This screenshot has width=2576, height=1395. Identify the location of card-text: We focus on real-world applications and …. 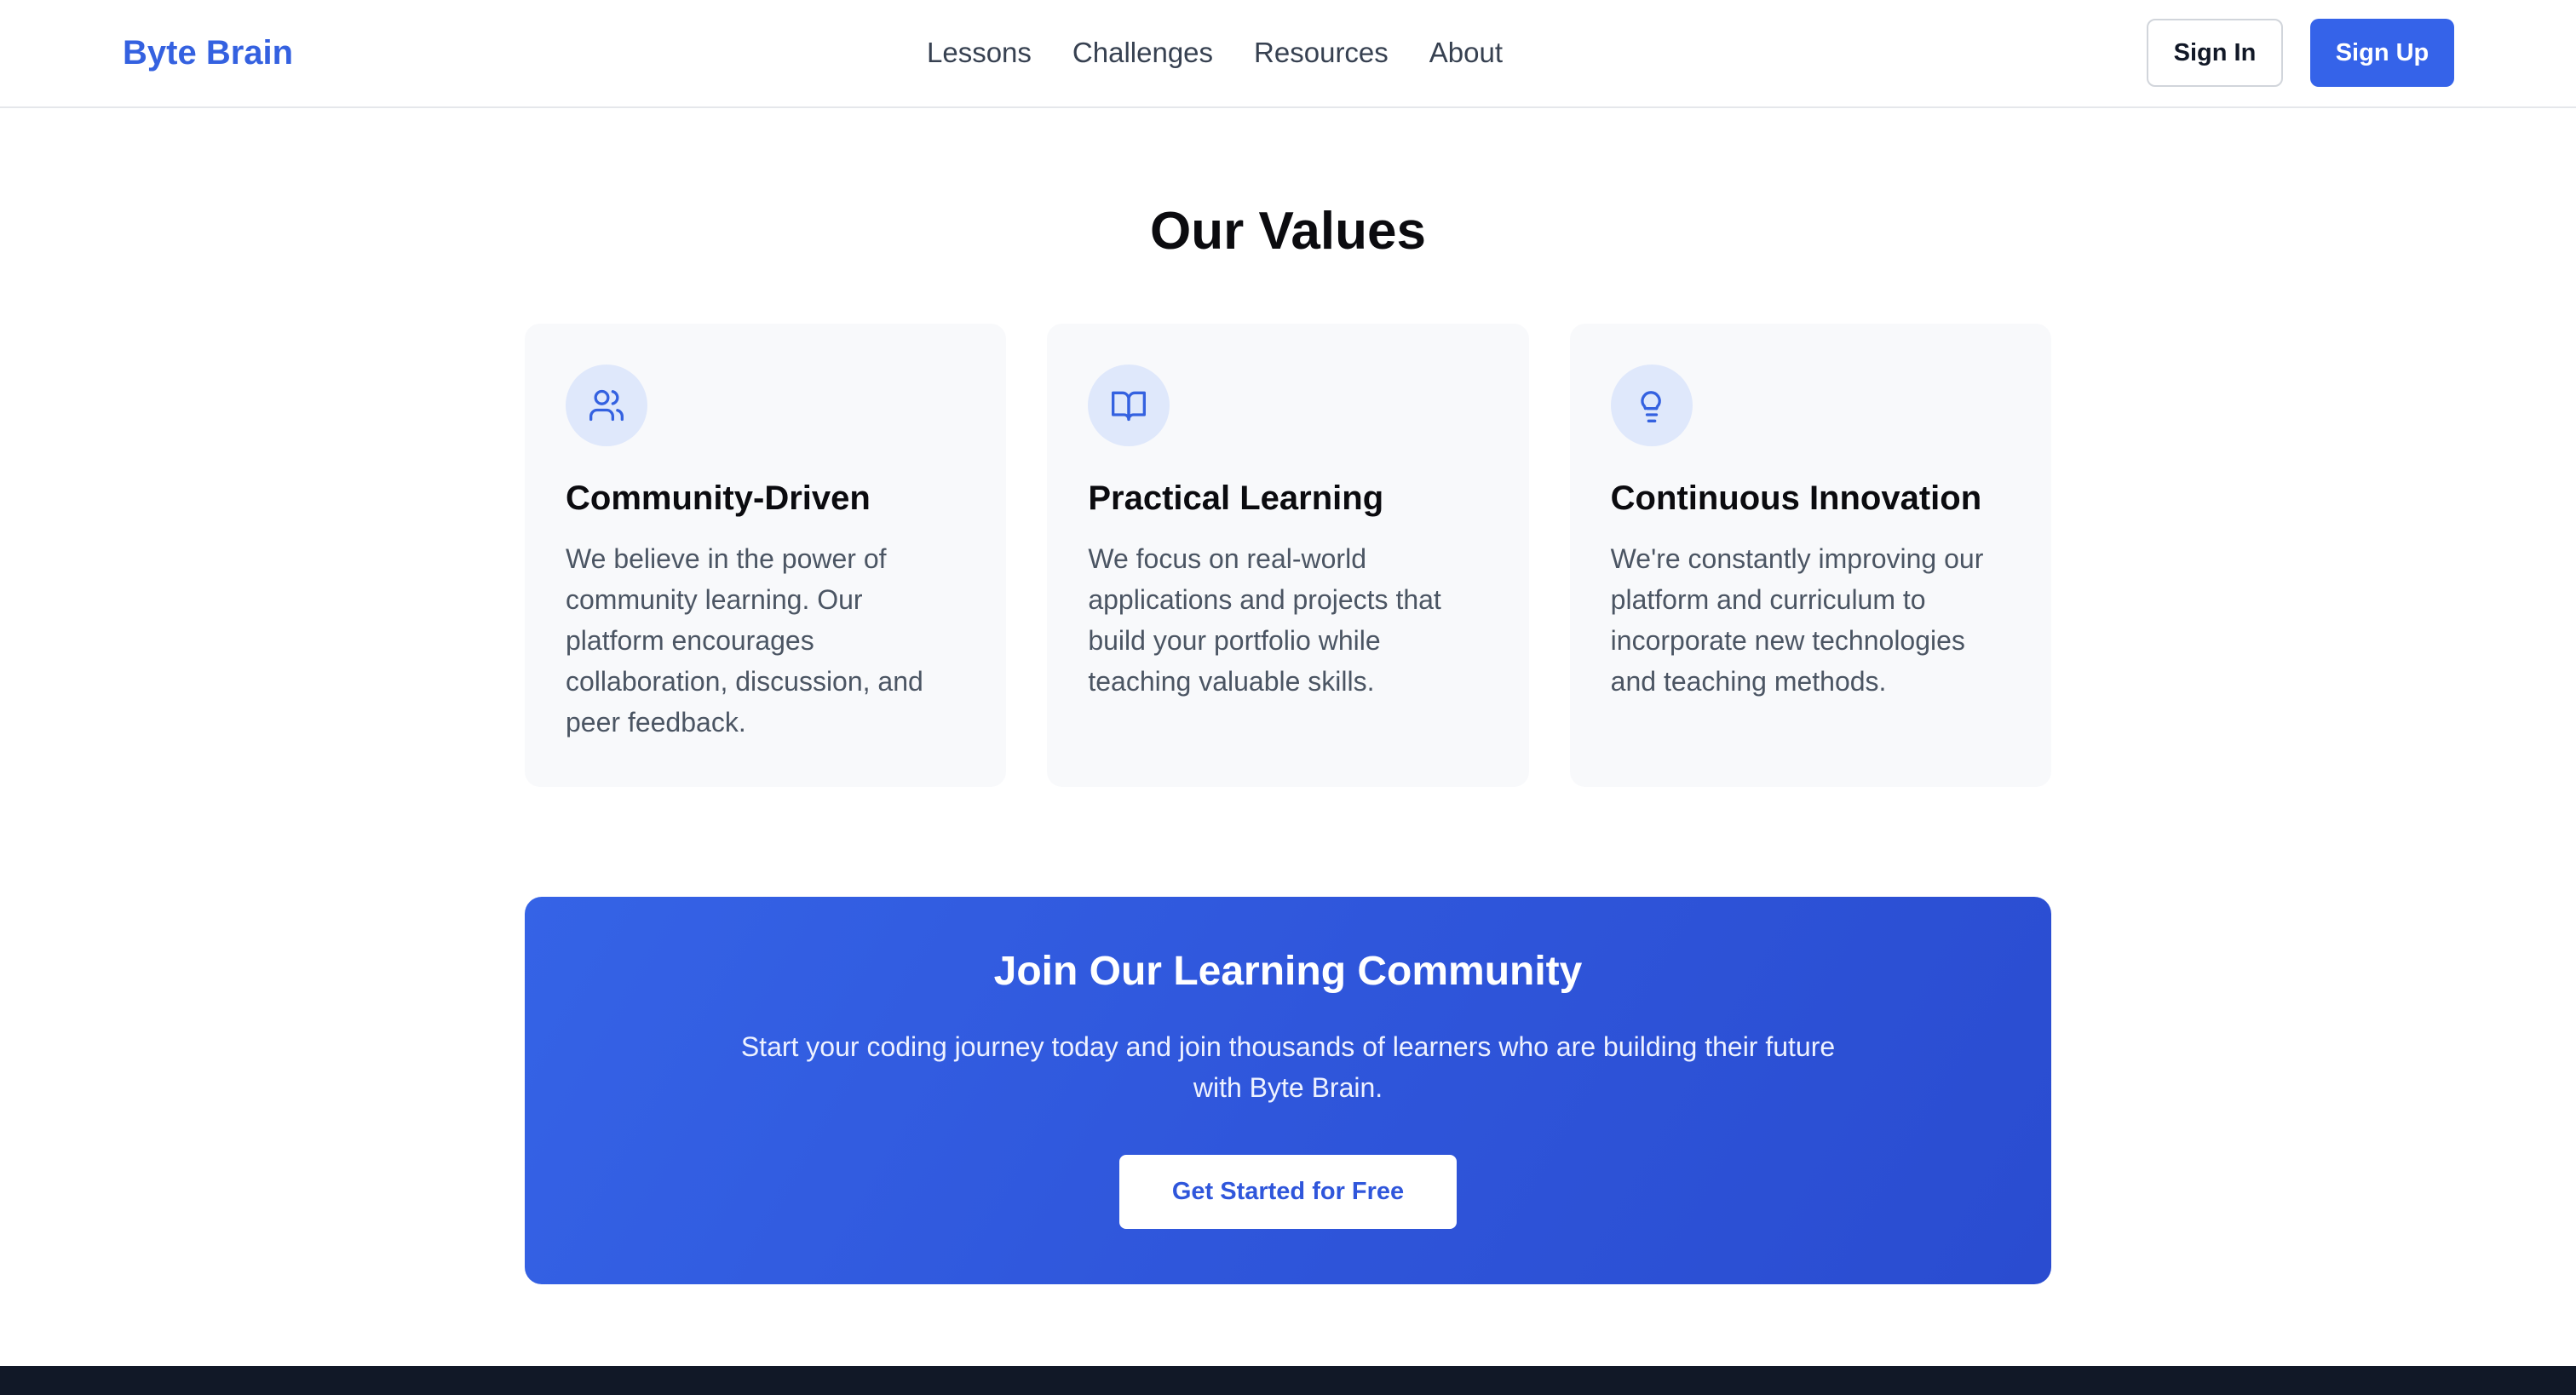
(1264, 620).